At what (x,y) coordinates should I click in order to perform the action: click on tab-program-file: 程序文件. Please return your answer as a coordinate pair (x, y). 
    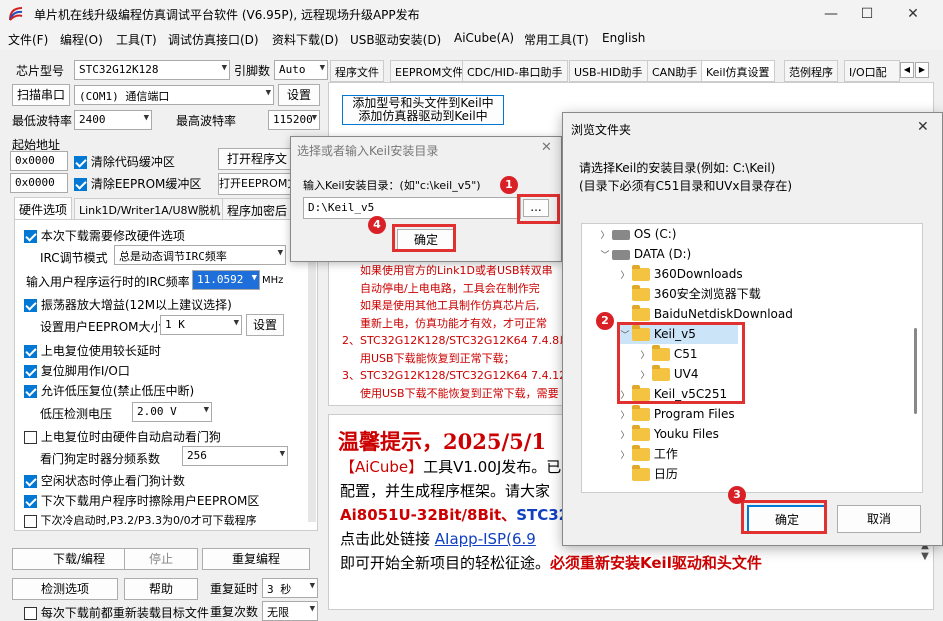
    Looking at the image, I should click on (357, 71).